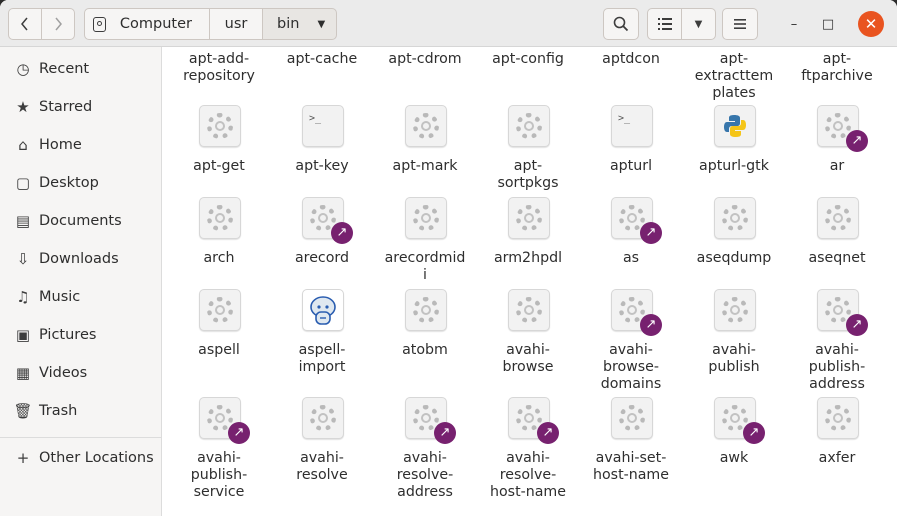  What do you see at coordinates (794, 24) in the screenshot?
I see `minimize-button: –` at bounding box center [794, 24].